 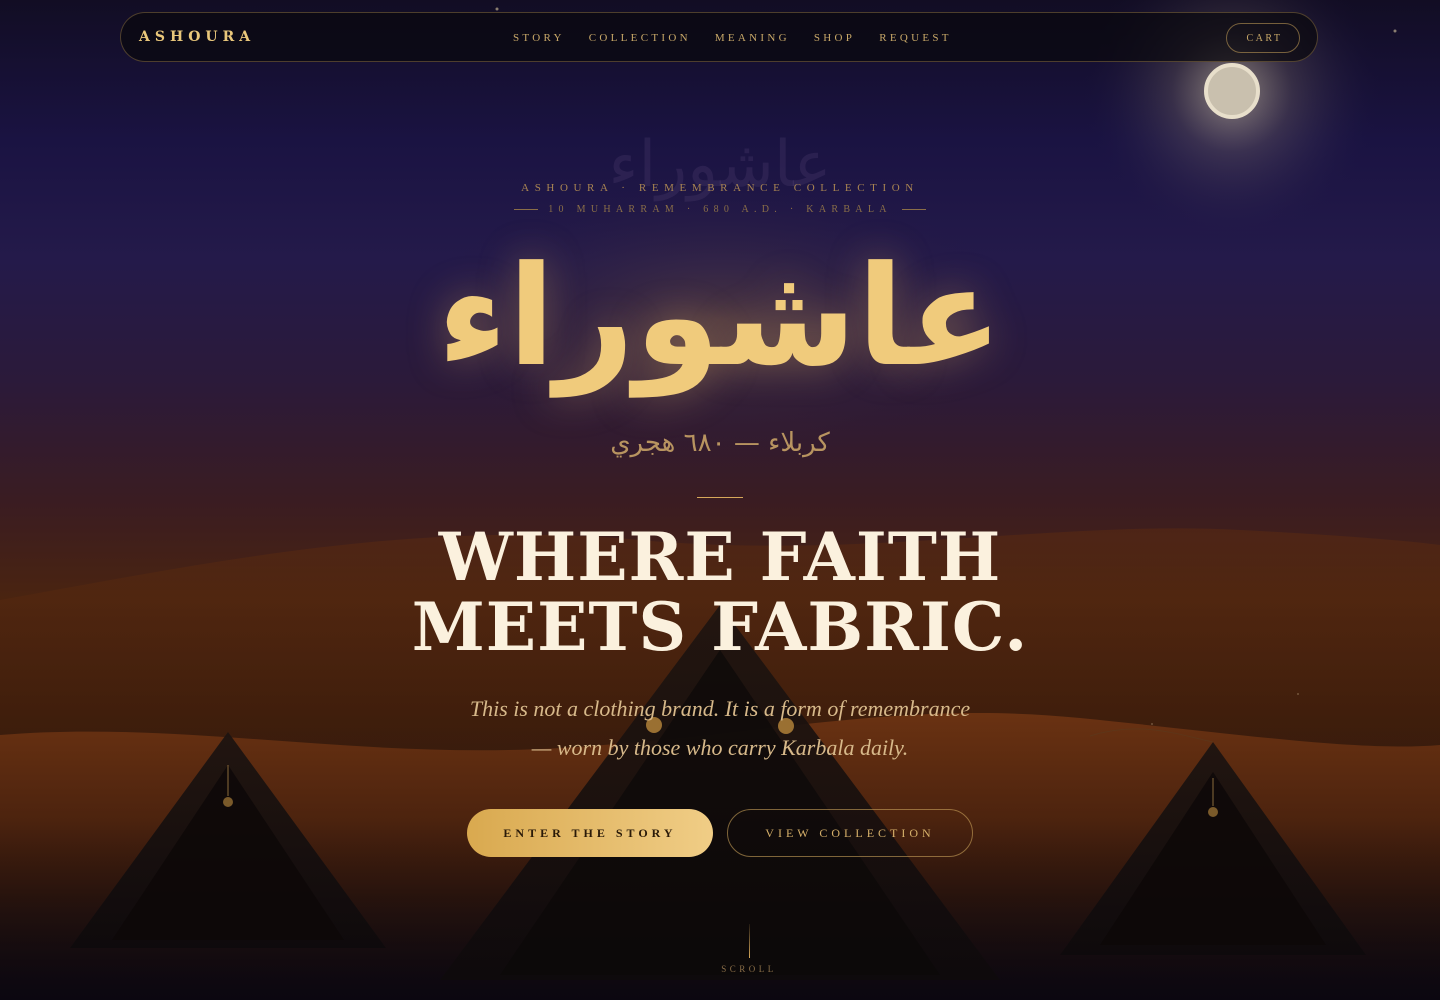 What do you see at coordinates (590, 833) in the screenshot?
I see `enter-story-button: ENTER THE STORY` at bounding box center [590, 833].